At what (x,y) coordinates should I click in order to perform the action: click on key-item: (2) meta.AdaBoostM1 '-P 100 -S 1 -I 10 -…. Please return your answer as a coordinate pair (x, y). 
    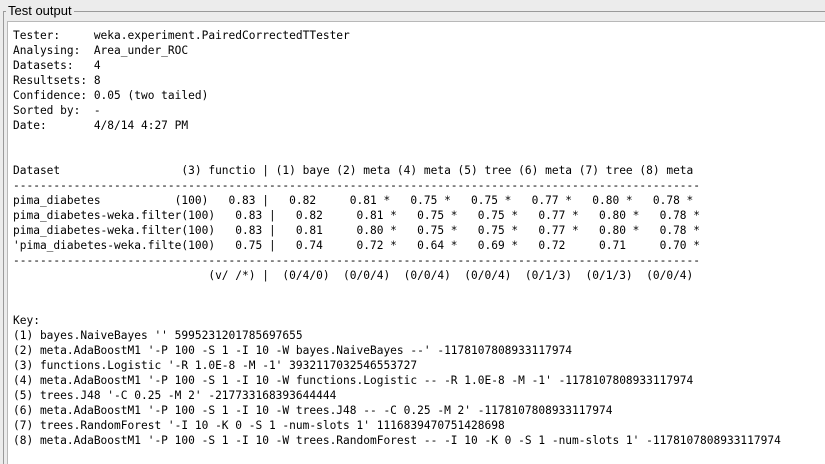
    Looking at the image, I should click on (293, 350).